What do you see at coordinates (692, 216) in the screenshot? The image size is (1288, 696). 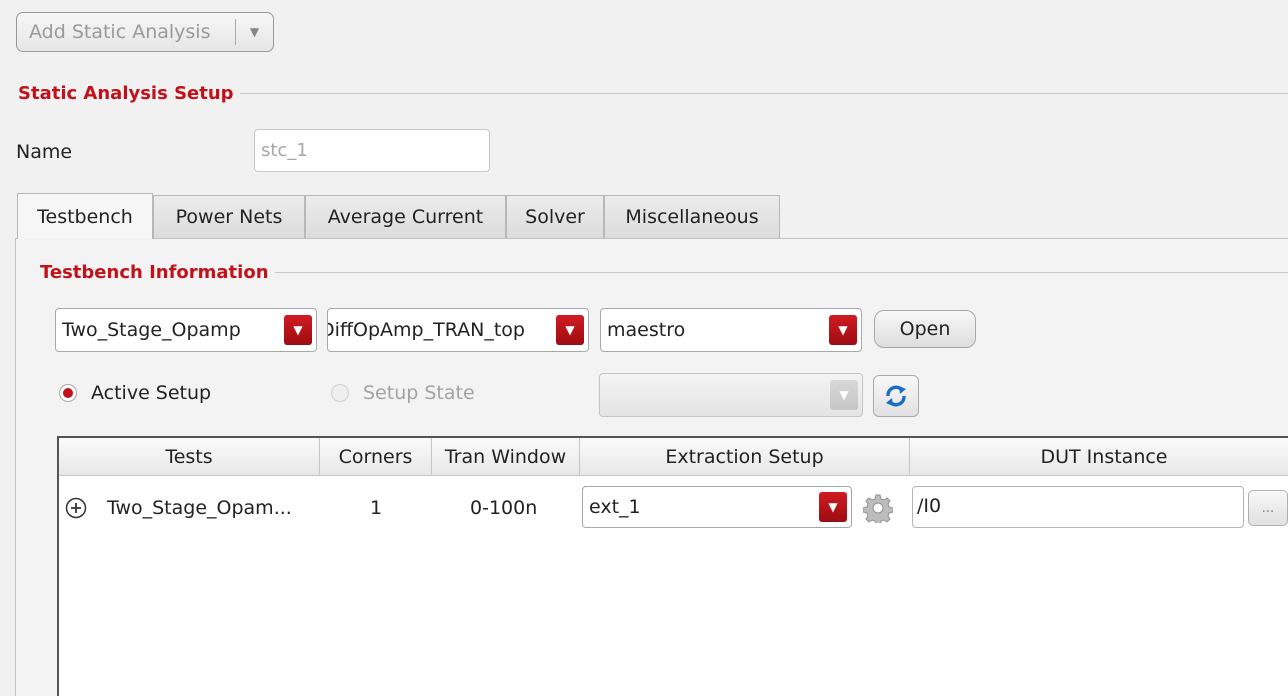 I see `tab-miscellaneous: Miscellaneous` at bounding box center [692, 216].